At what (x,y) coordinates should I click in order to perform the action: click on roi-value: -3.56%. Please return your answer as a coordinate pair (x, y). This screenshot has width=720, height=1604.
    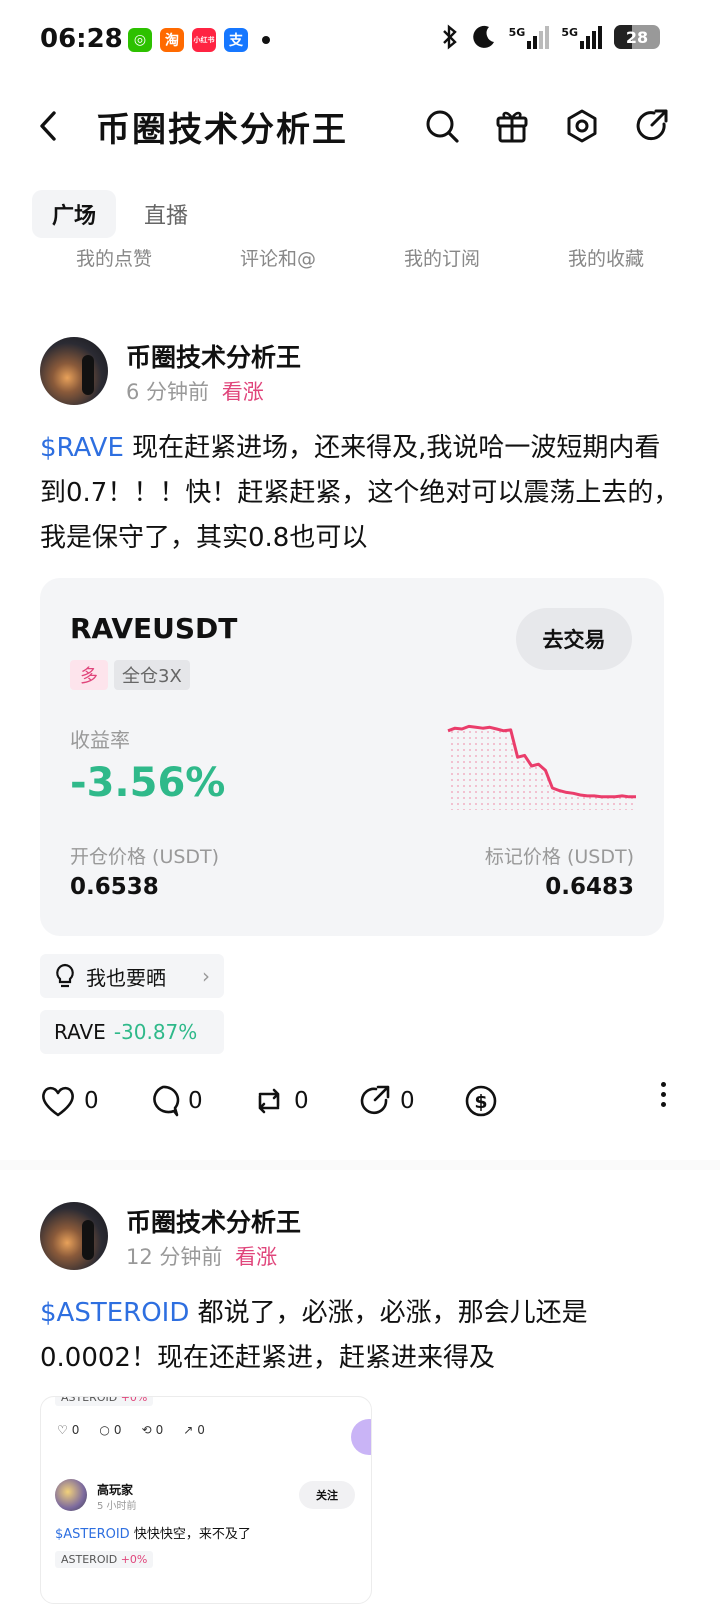
    Looking at the image, I should click on (148, 783).